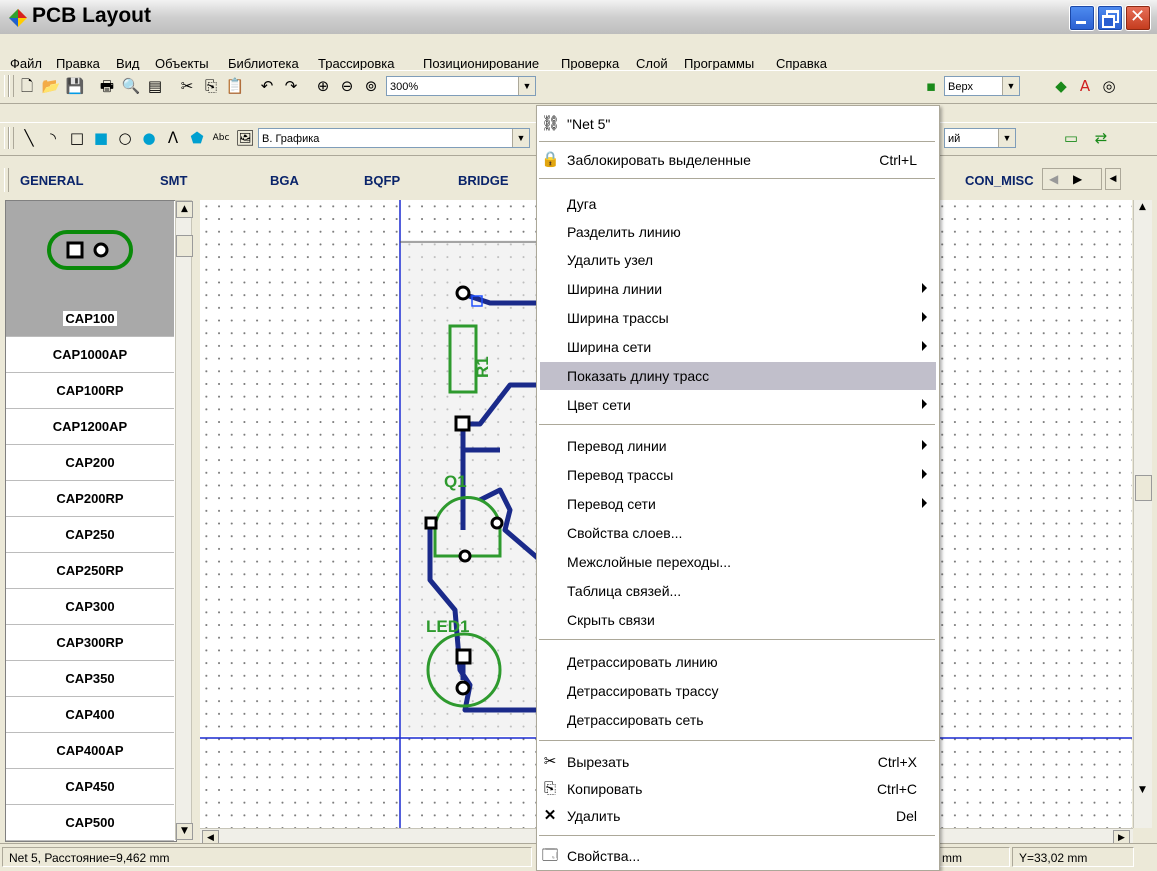 This screenshot has height=871, width=1157. Describe the element at coordinates (737, 204) in the screenshot. I see `menu-item-arc: Дуга` at that location.